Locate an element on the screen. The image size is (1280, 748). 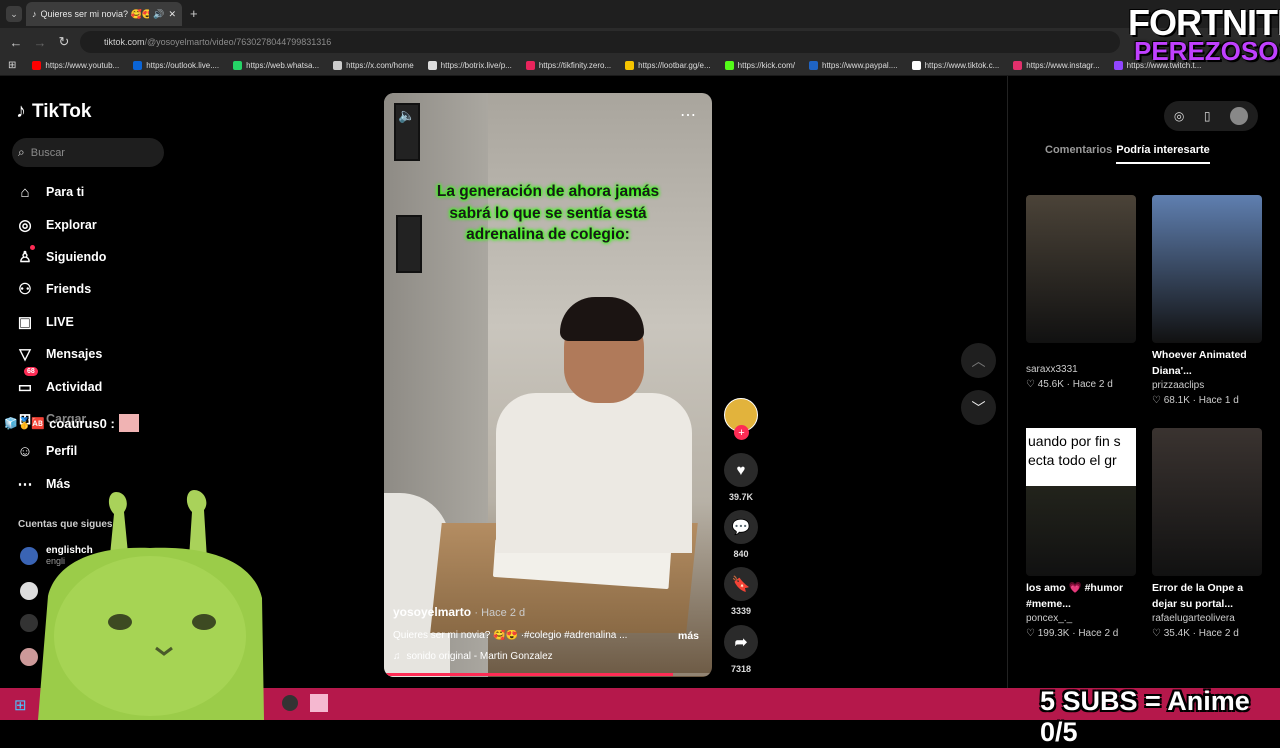
bookmark-label: https://x.com/home is located at coordinates (380, 65).